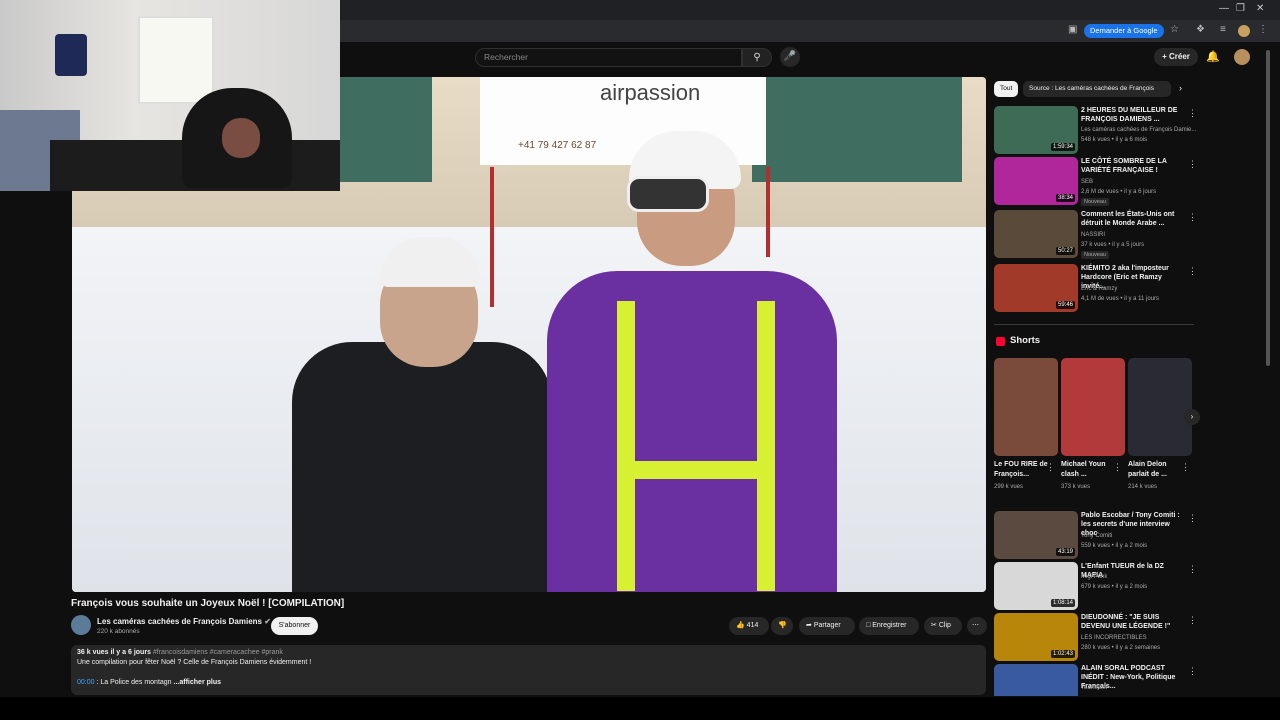 The width and height of the screenshot is (1280, 720). What do you see at coordinates (1242, 57) in the screenshot?
I see `account-avatar` at bounding box center [1242, 57].